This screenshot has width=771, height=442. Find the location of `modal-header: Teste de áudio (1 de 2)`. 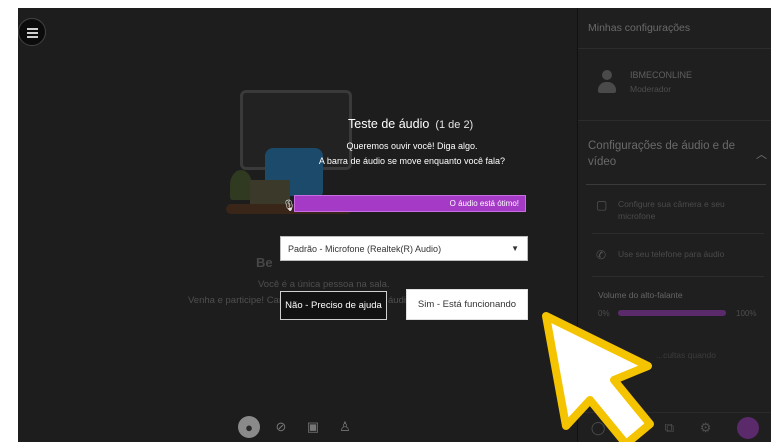

modal-header: Teste de áudio (1 de 2) is located at coordinates (410, 124).